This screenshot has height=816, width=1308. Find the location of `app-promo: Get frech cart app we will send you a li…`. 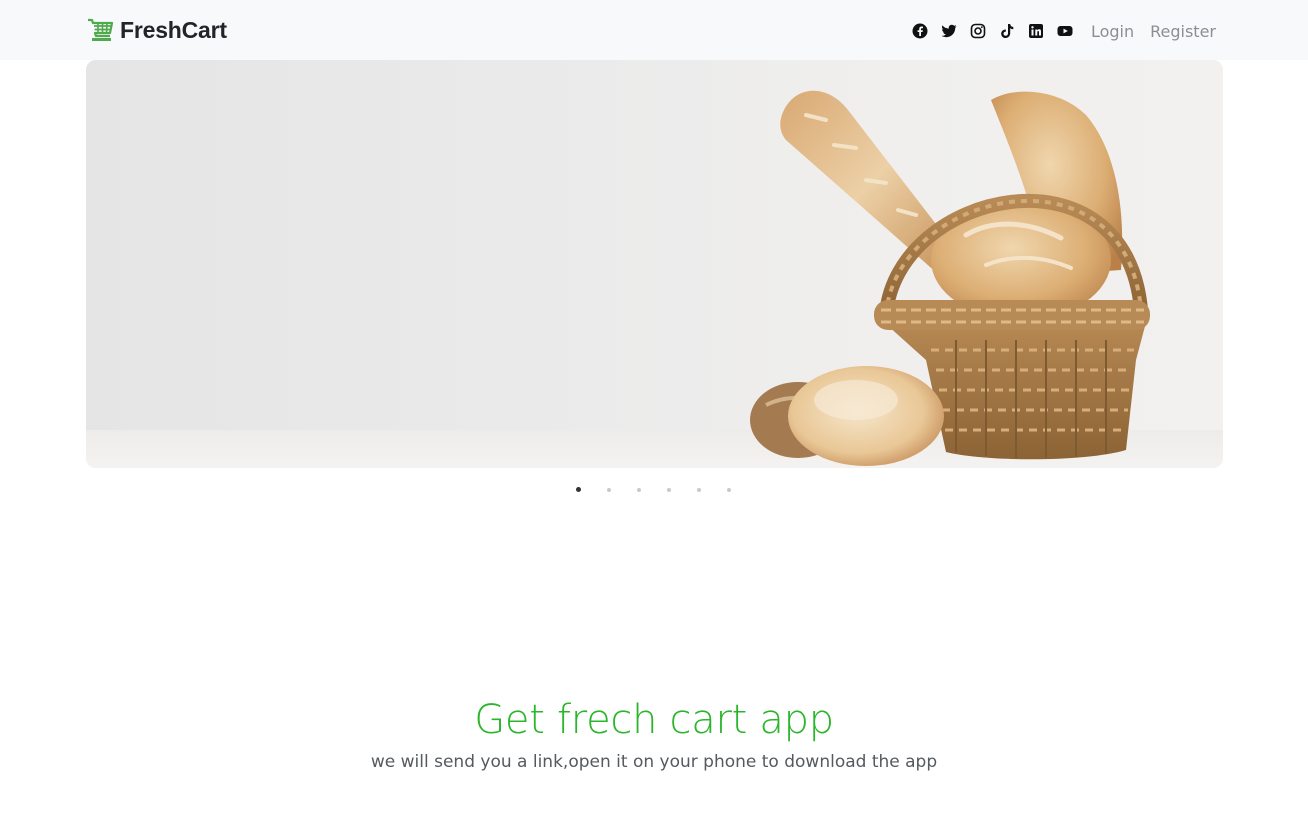

app-promo: Get frech cart app we will send you a li… is located at coordinates (654, 734).